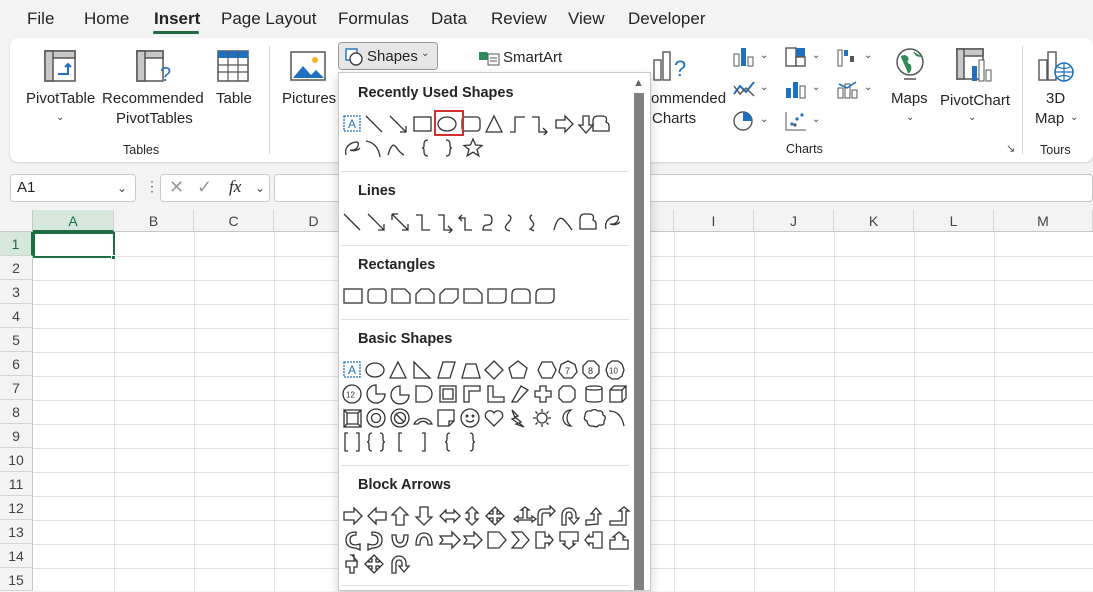 Image resolution: width=1093 pixels, height=592 pixels. What do you see at coordinates (1043, 221) in the screenshot?
I see `column-header-m: M` at bounding box center [1043, 221].